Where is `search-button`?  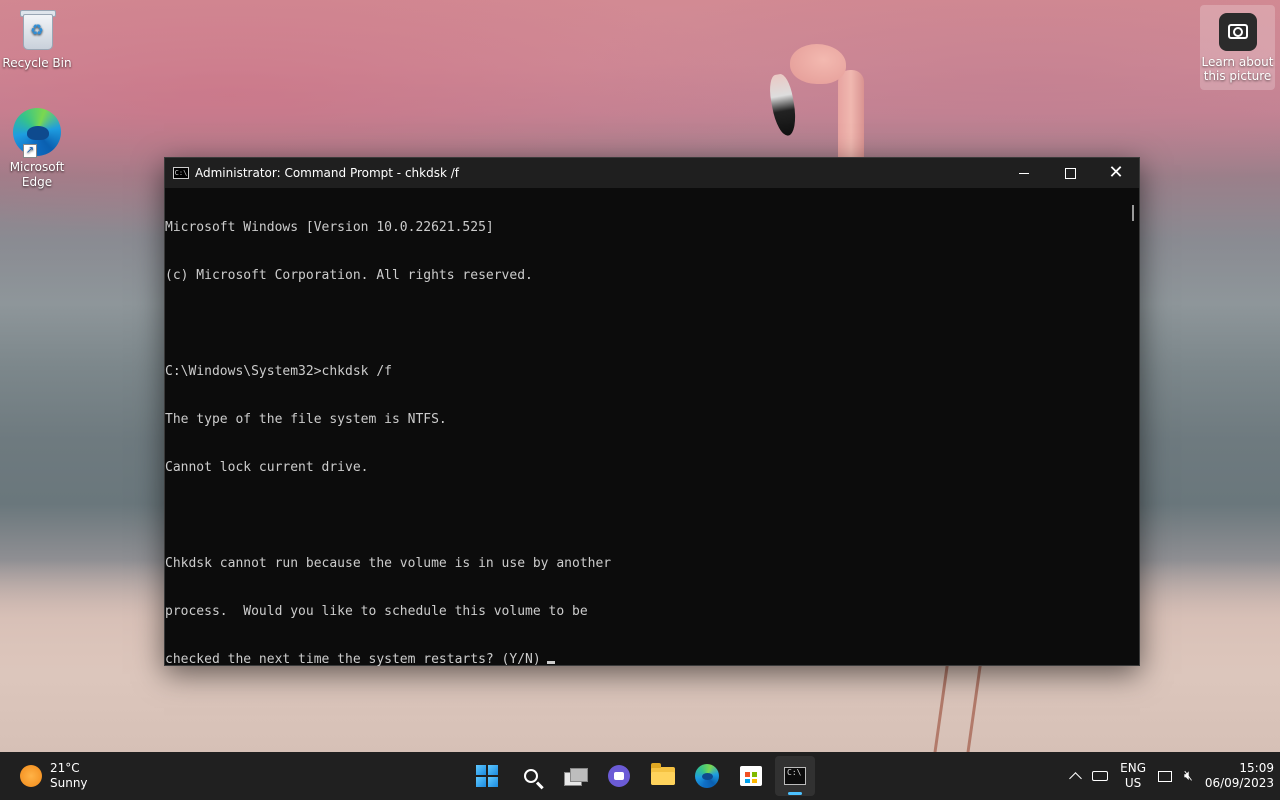
search-button is located at coordinates (531, 776).